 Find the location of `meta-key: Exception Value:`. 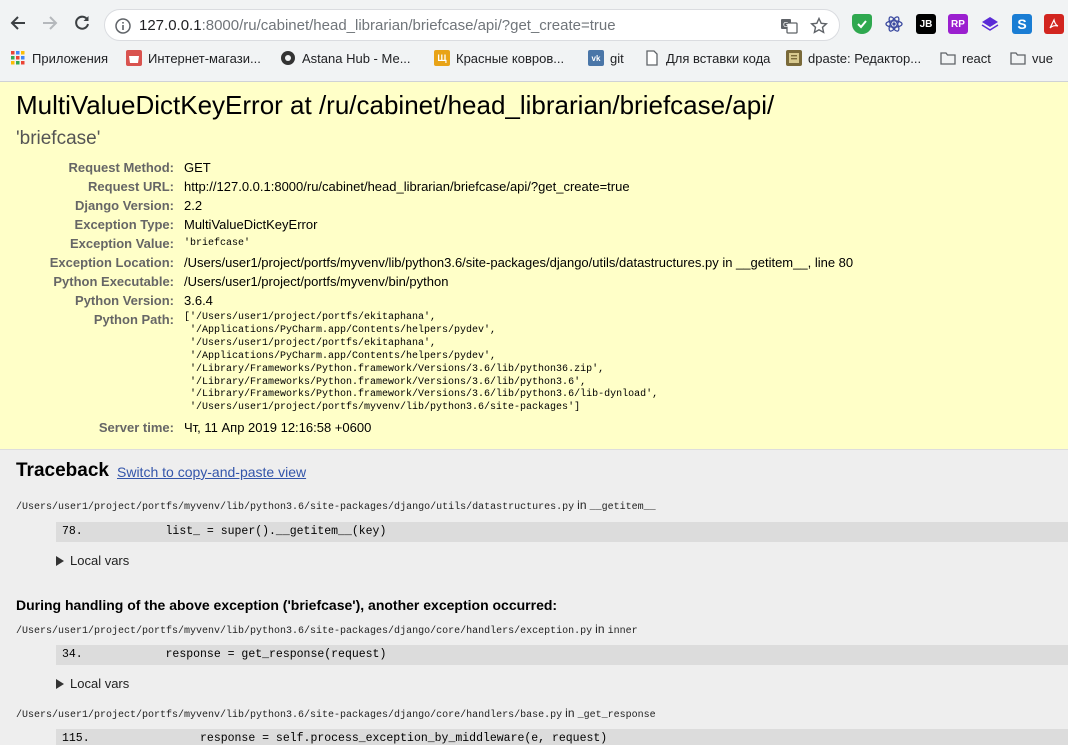

meta-key: Exception Value: is located at coordinates (121, 243).